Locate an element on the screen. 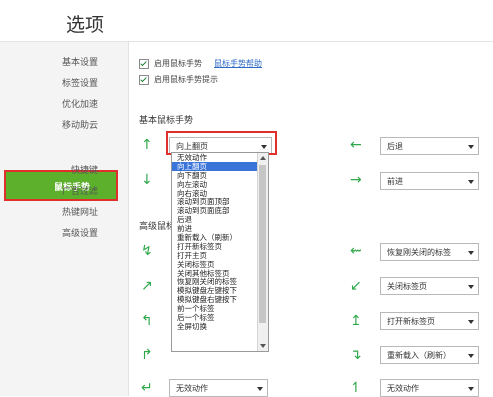 Image resolution: width=493 pixels, height=397 pixels. gesture-adv5-right-select: 无效动作 is located at coordinates (429, 388).